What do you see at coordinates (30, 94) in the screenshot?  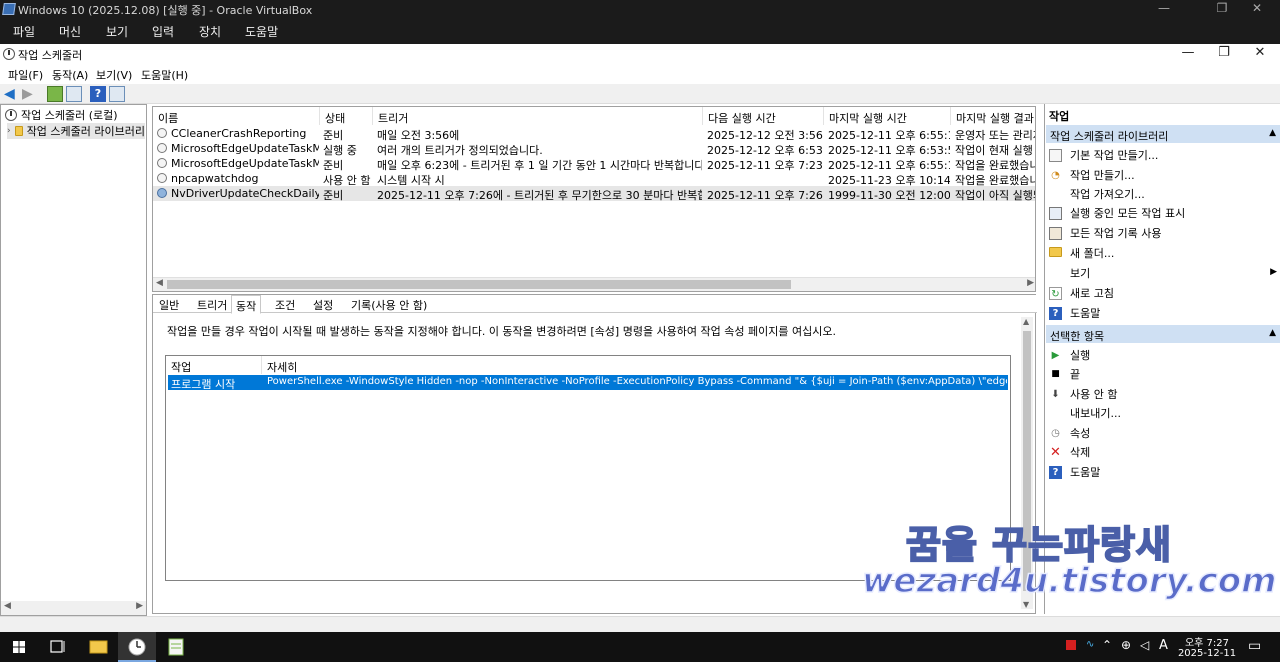 I see `forward-arrow-icon: ▶` at bounding box center [30, 94].